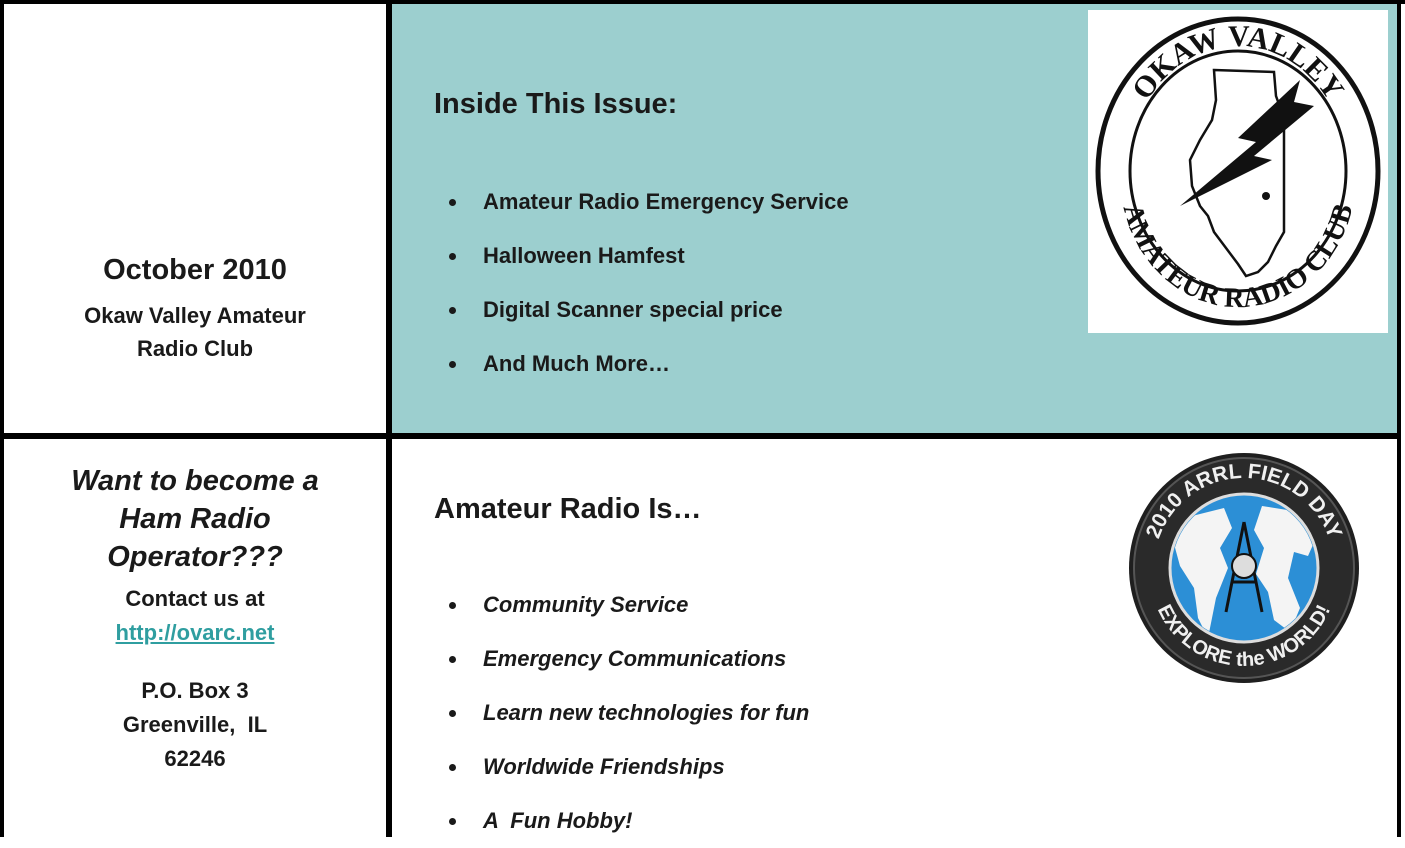 The image size is (1405, 848). I want to click on amateur-item: Learn new technologies for fun, so click(600, 713).